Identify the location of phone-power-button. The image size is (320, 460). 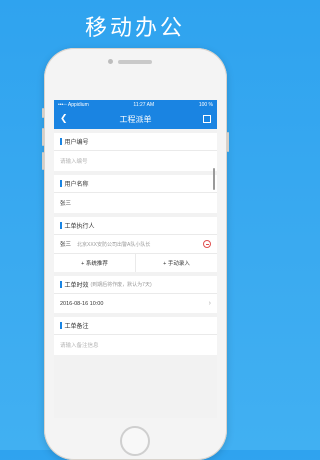
(228, 142).